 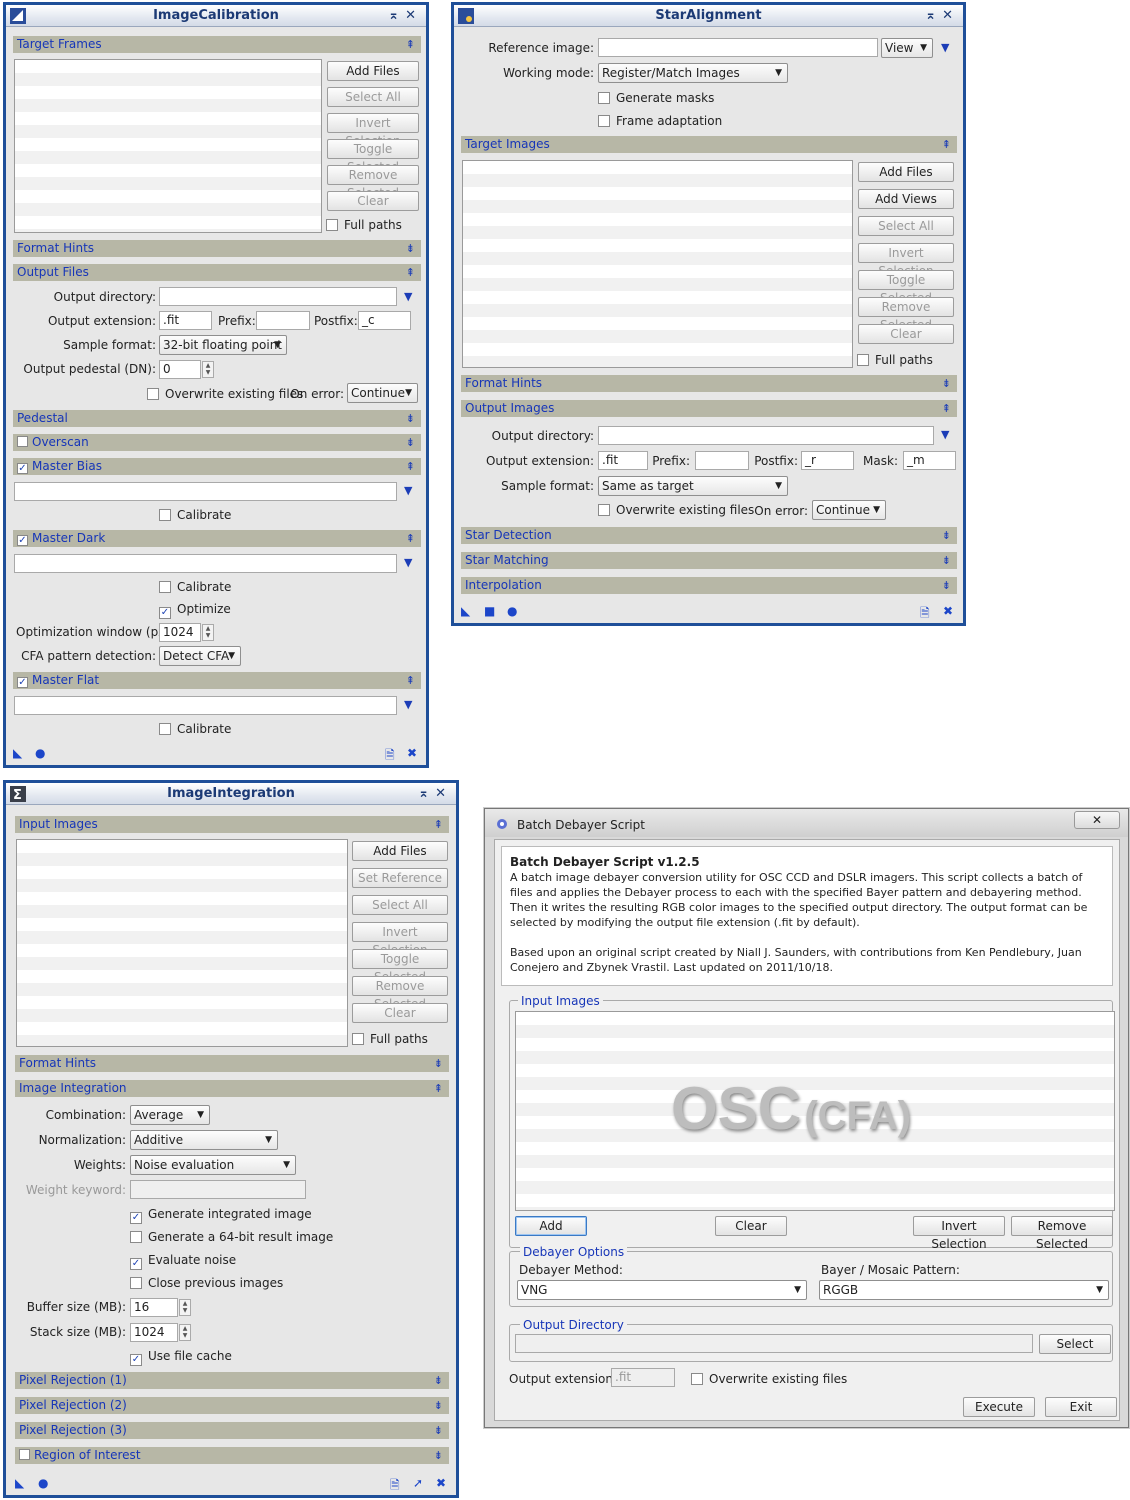 I want to click on section-master-dark: ✓ Master Dark ⇞, so click(x=217, y=538).